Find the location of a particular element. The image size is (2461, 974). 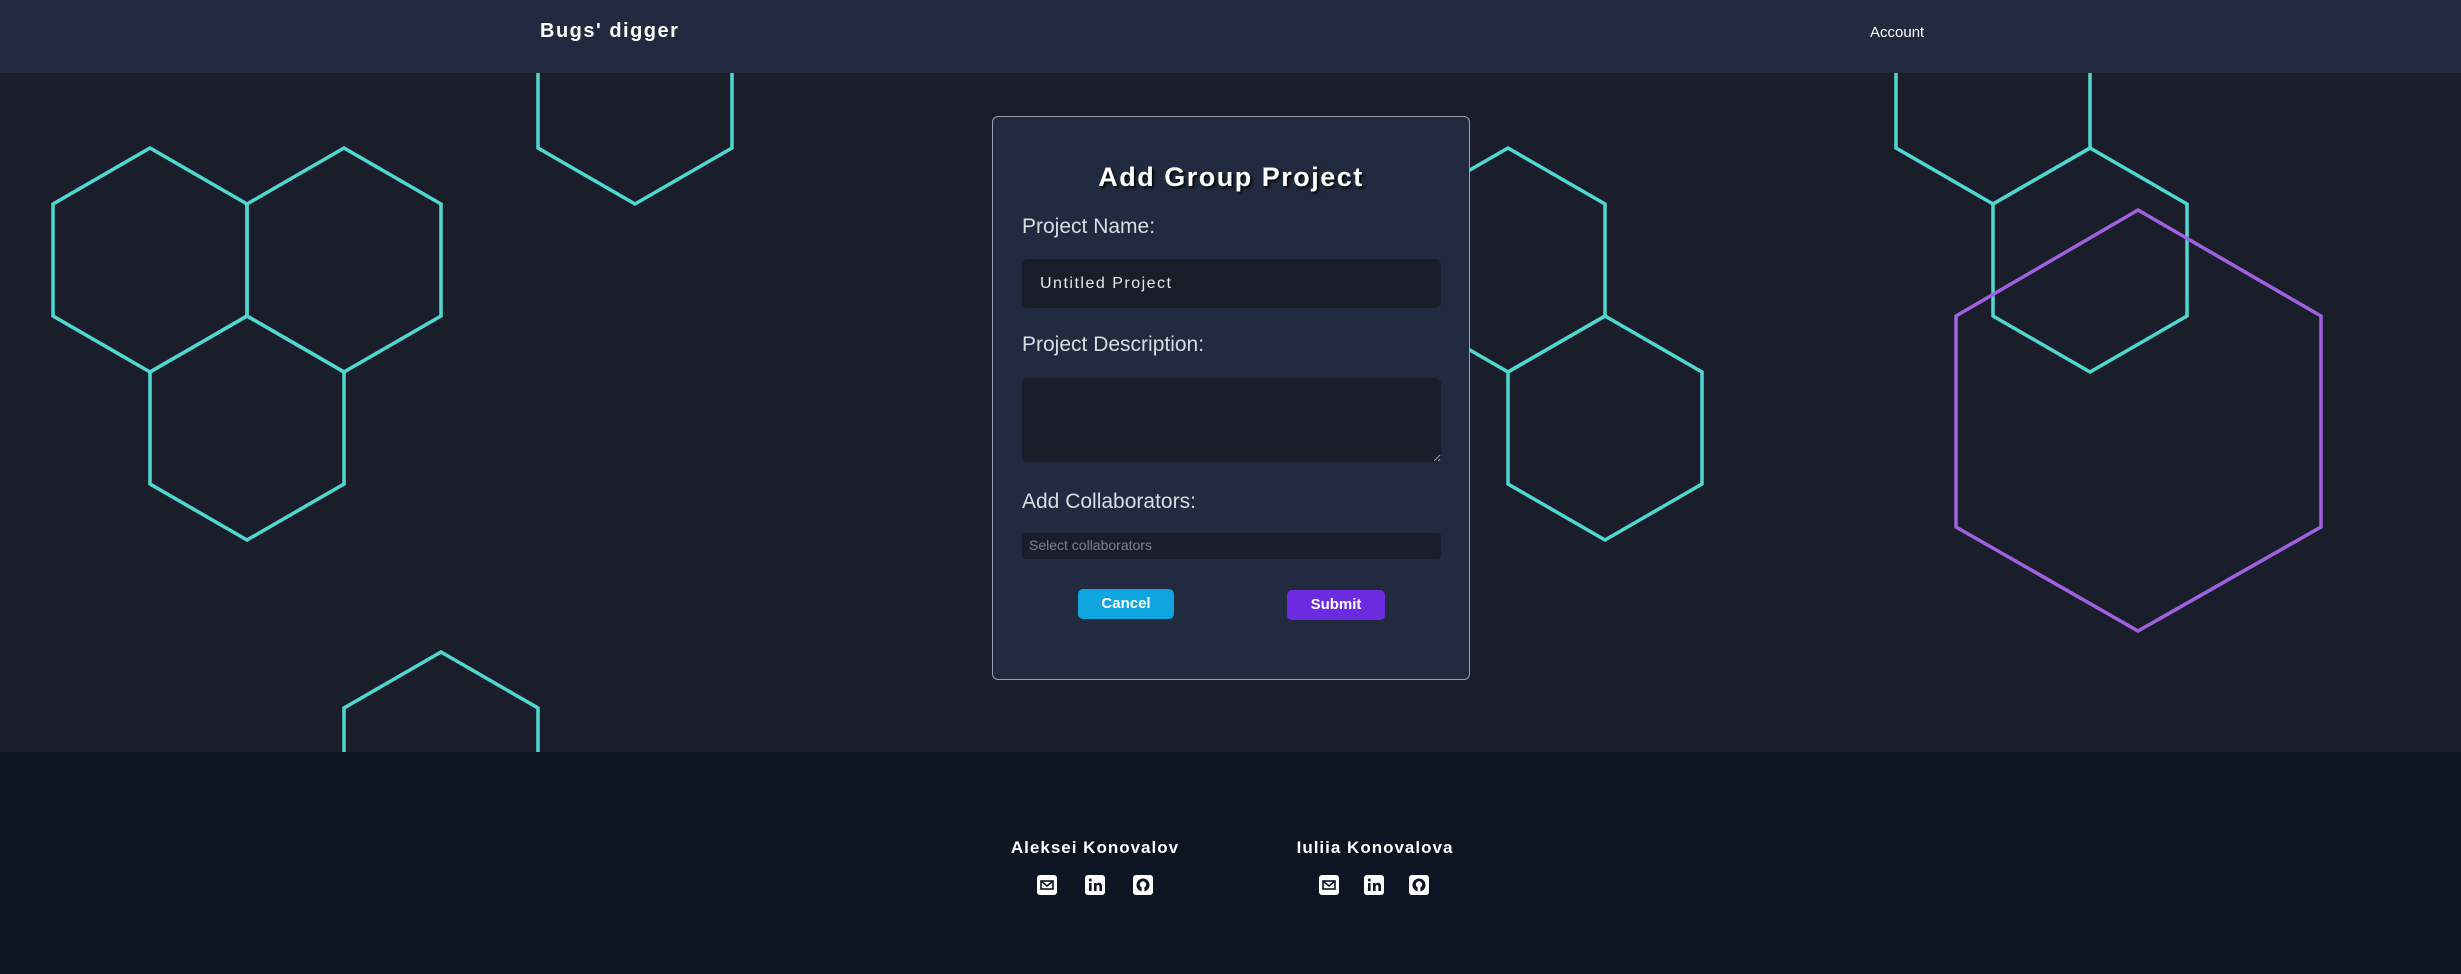

author-name: Aleksei Konovalov is located at coordinates (1095, 847).